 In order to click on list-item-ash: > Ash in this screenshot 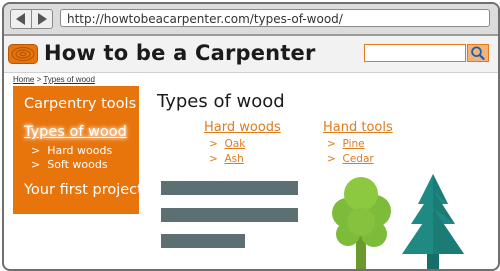, I will do `click(226, 159)`.